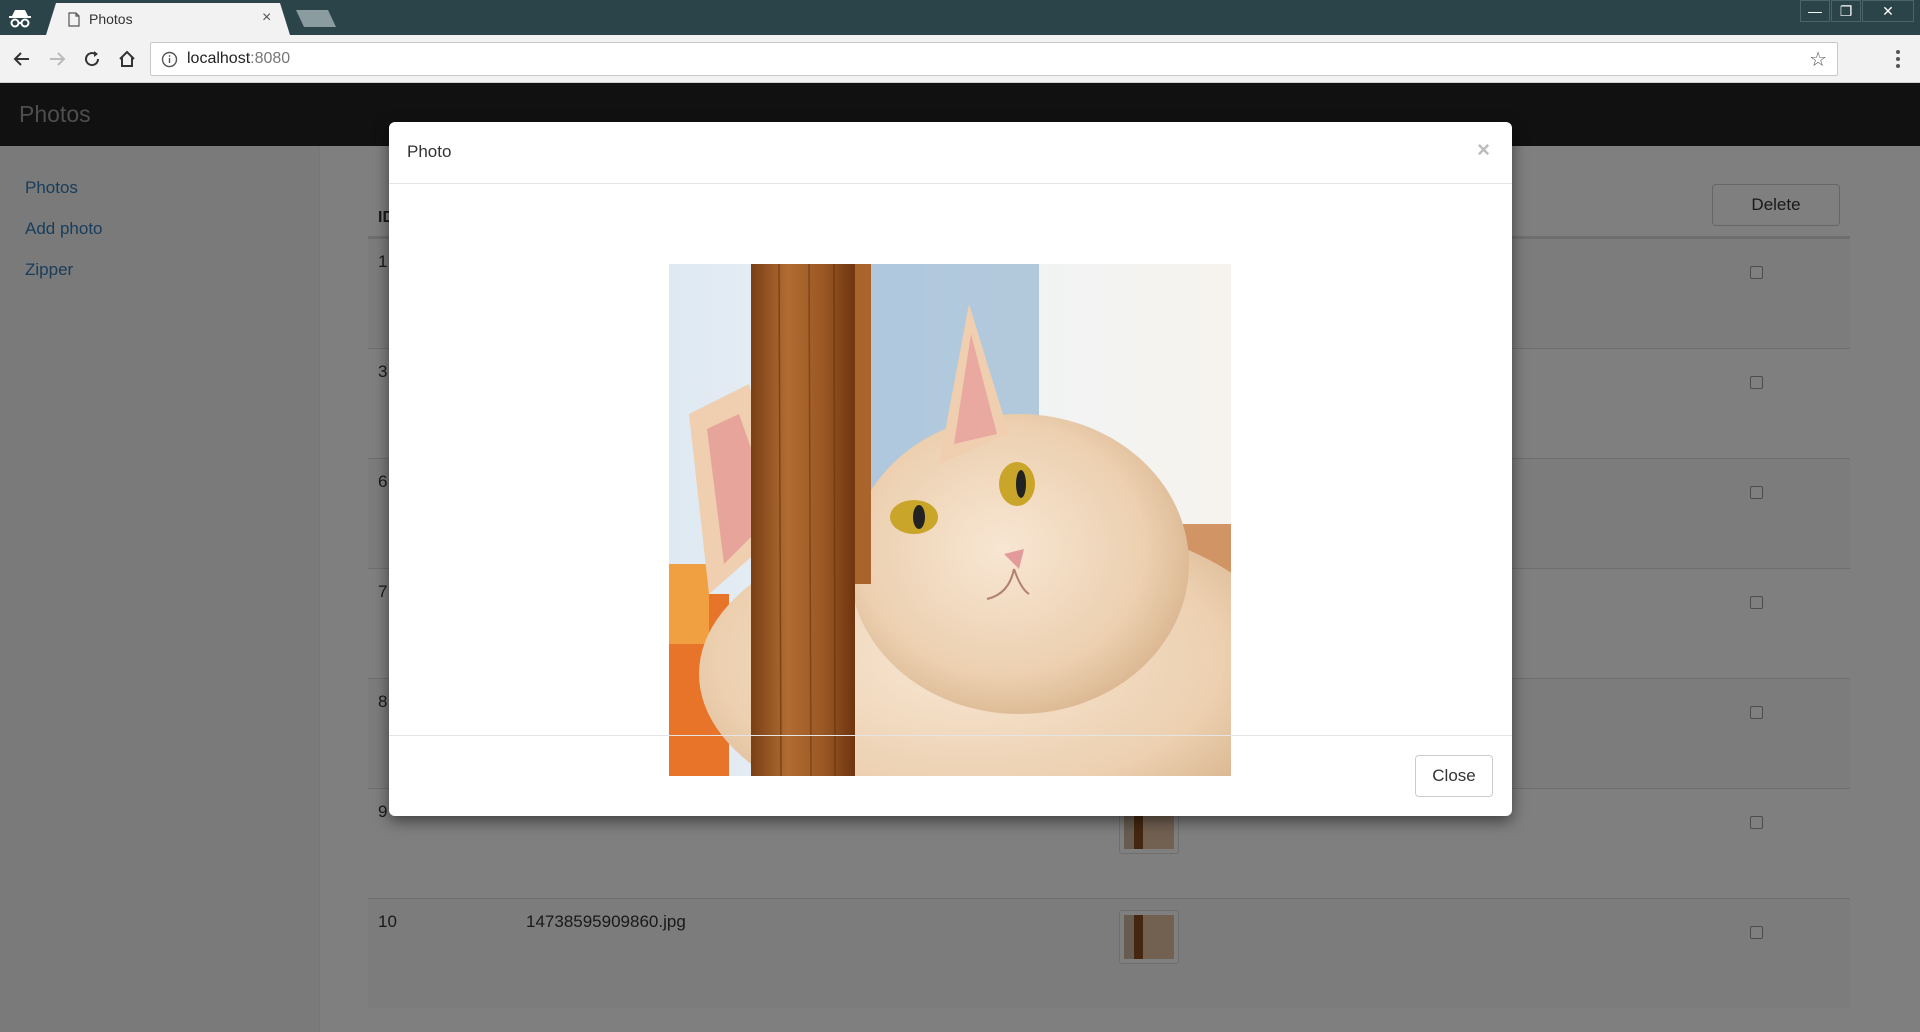 This screenshot has height=1032, width=1920. Describe the element at coordinates (111, 19) in the screenshot. I see `tab-title: Photos` at that location.